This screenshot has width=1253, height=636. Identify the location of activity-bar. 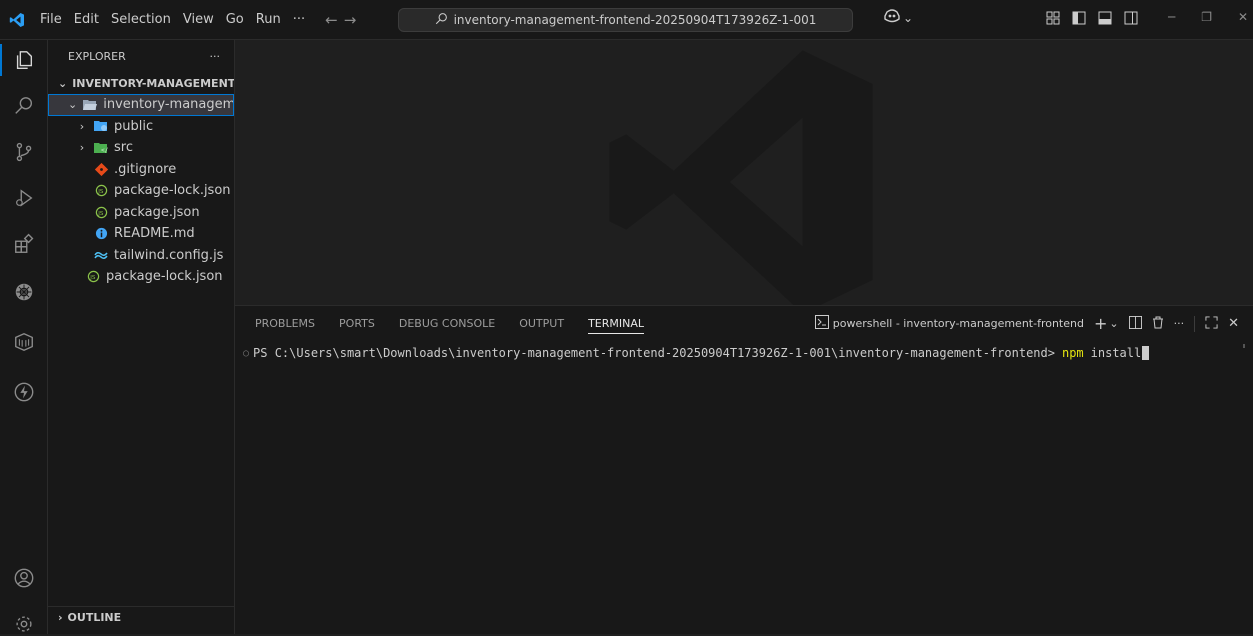
(24, 337).